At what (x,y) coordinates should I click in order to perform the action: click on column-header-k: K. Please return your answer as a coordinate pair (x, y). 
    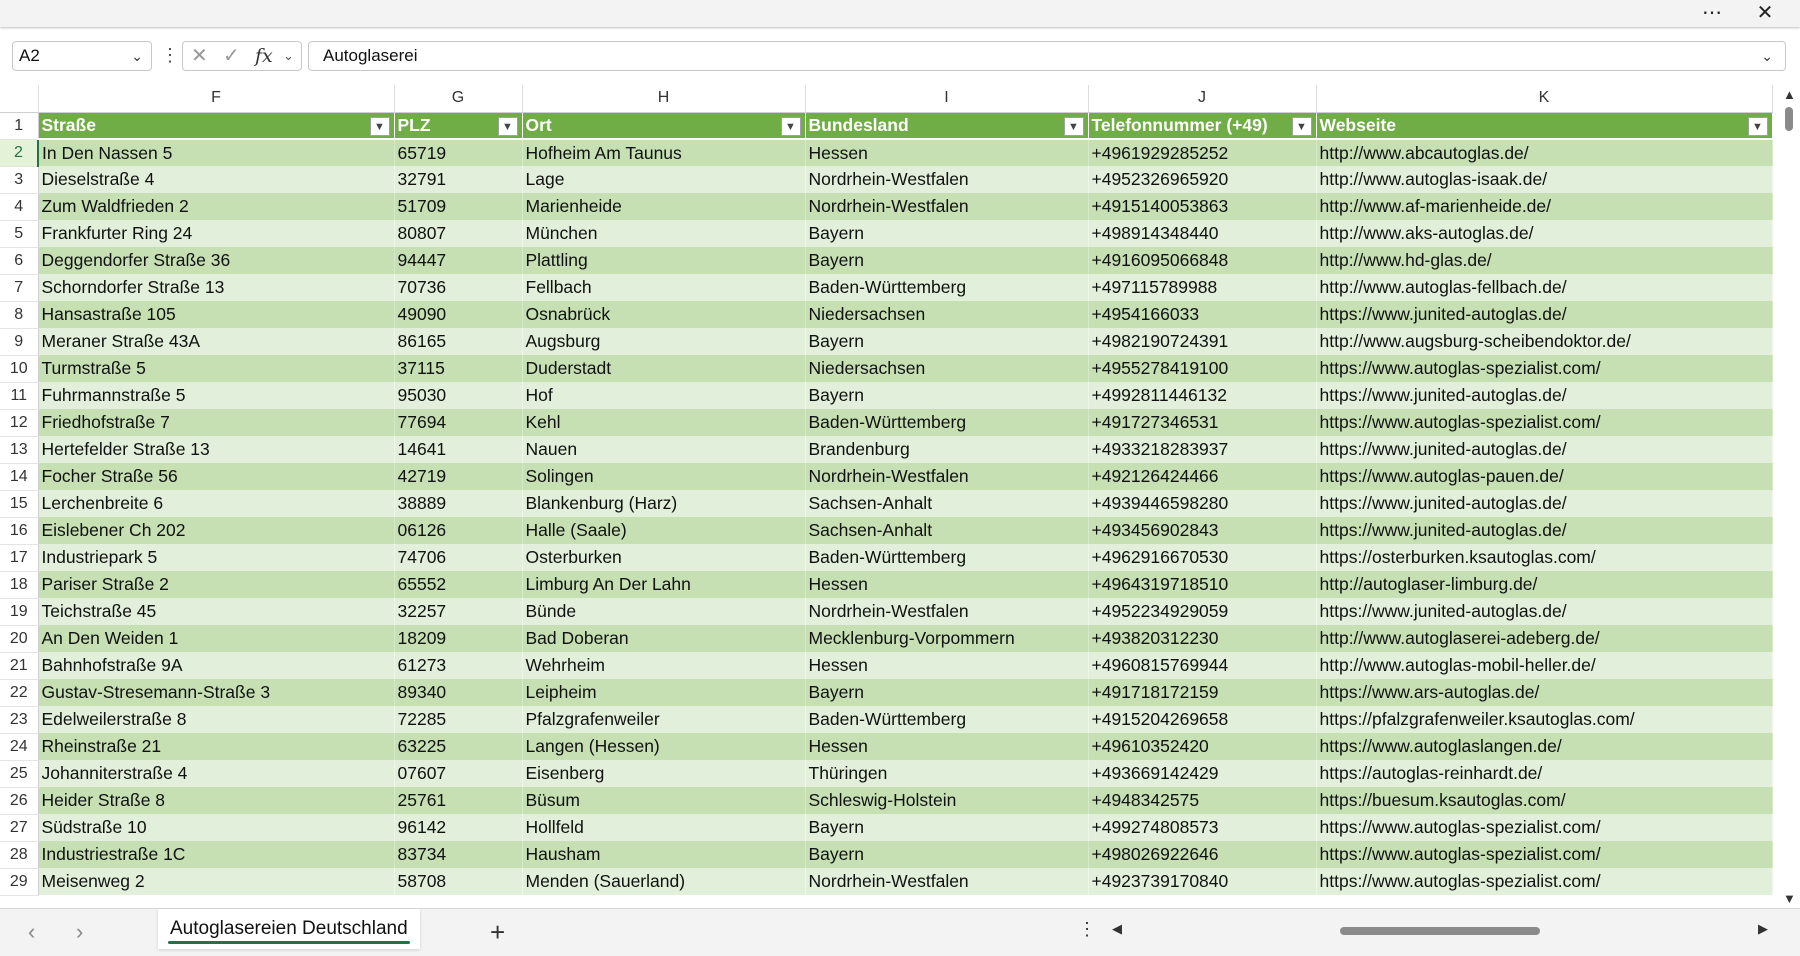
    Looking at the image, I should click on (1544, 99).